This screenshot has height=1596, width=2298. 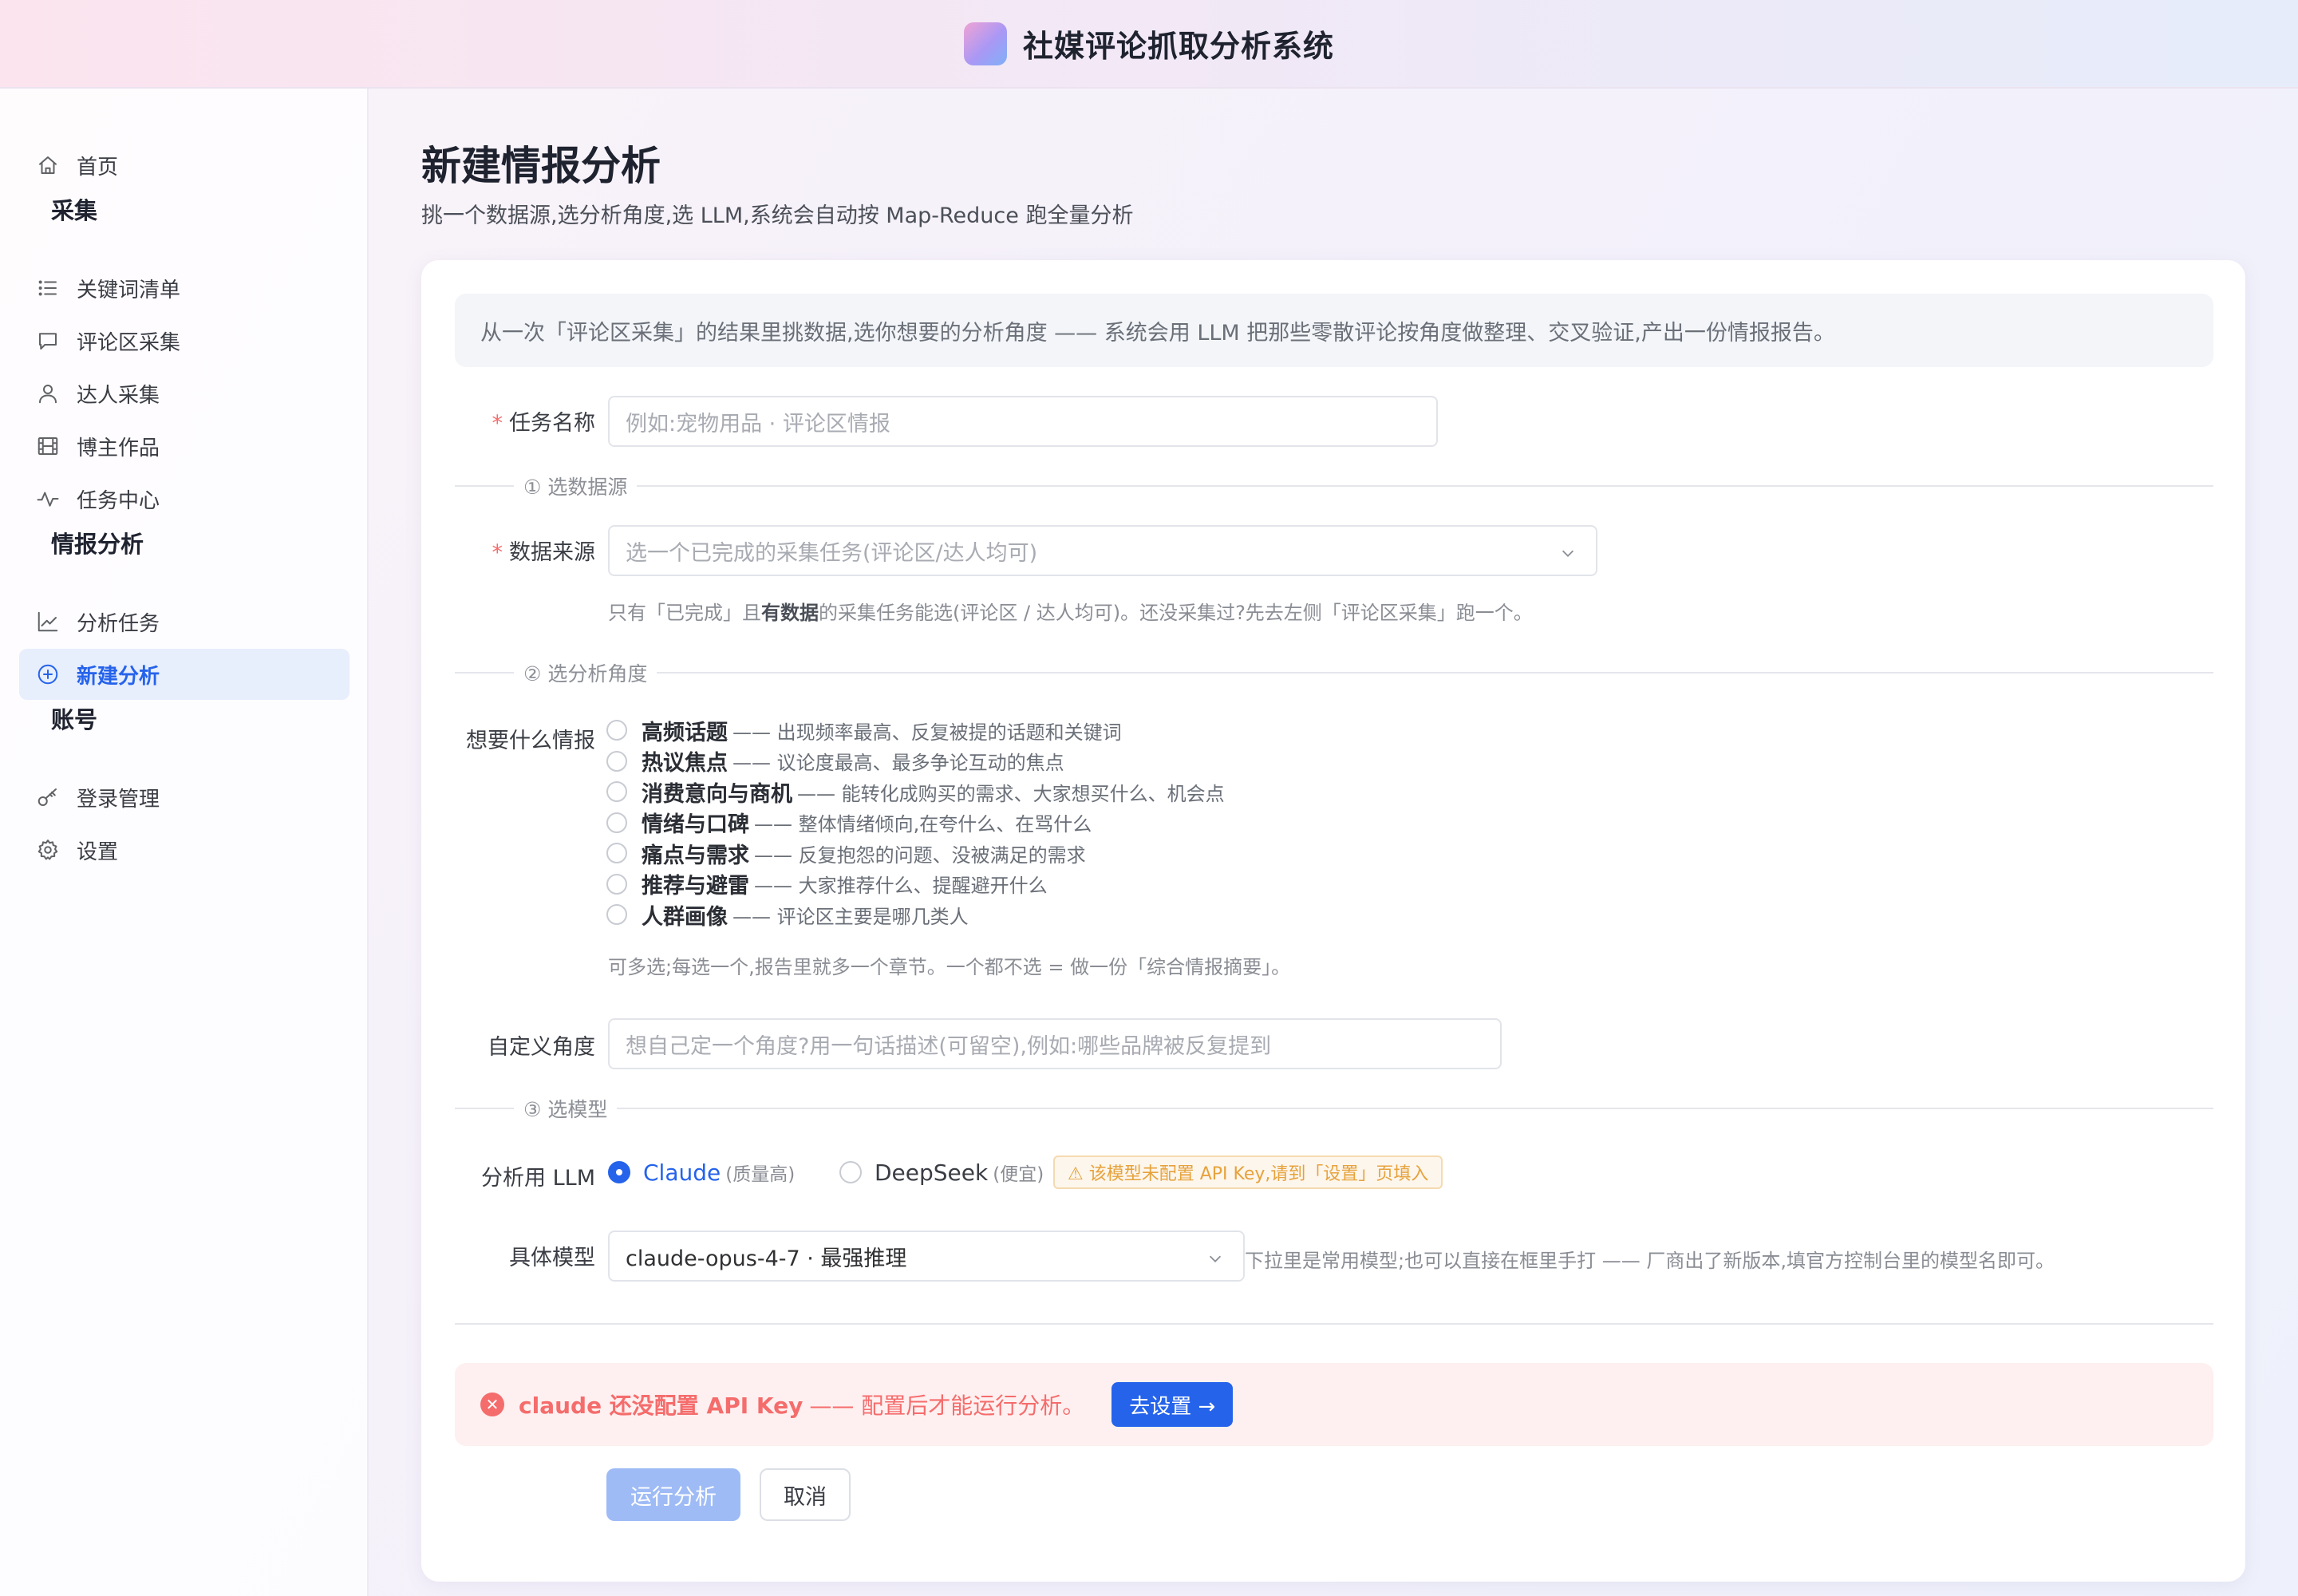 I want to click on radio-note: (质量高), so click(x=761, y=1174).